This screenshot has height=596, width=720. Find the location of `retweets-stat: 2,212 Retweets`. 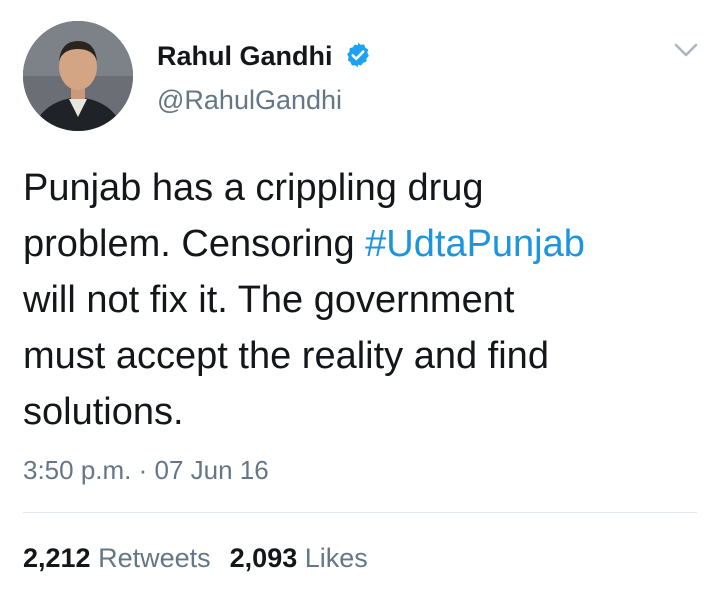

retweets-stat: 2,212 Retweets is located at coordinates (117, 558).